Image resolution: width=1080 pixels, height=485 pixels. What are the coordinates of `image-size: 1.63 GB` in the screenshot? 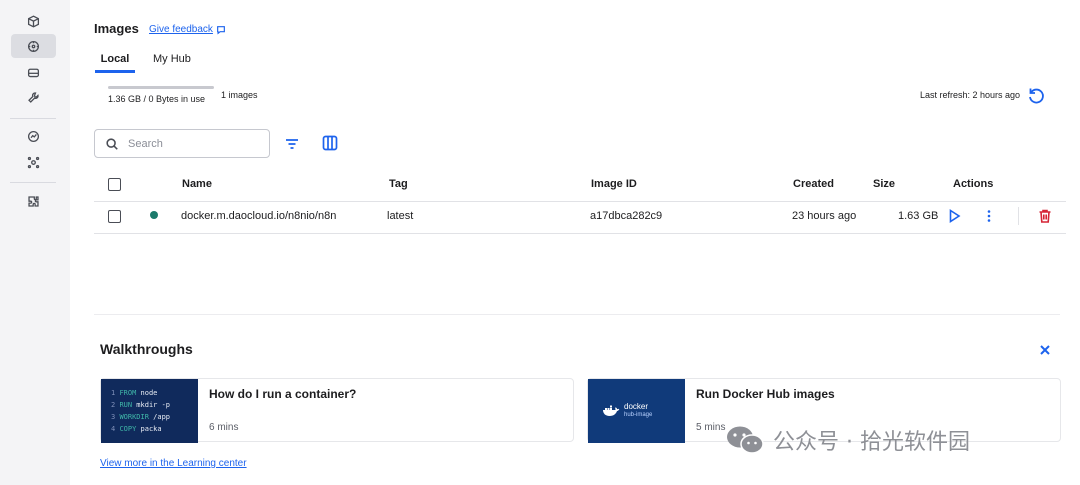 It's located at (918, 216).